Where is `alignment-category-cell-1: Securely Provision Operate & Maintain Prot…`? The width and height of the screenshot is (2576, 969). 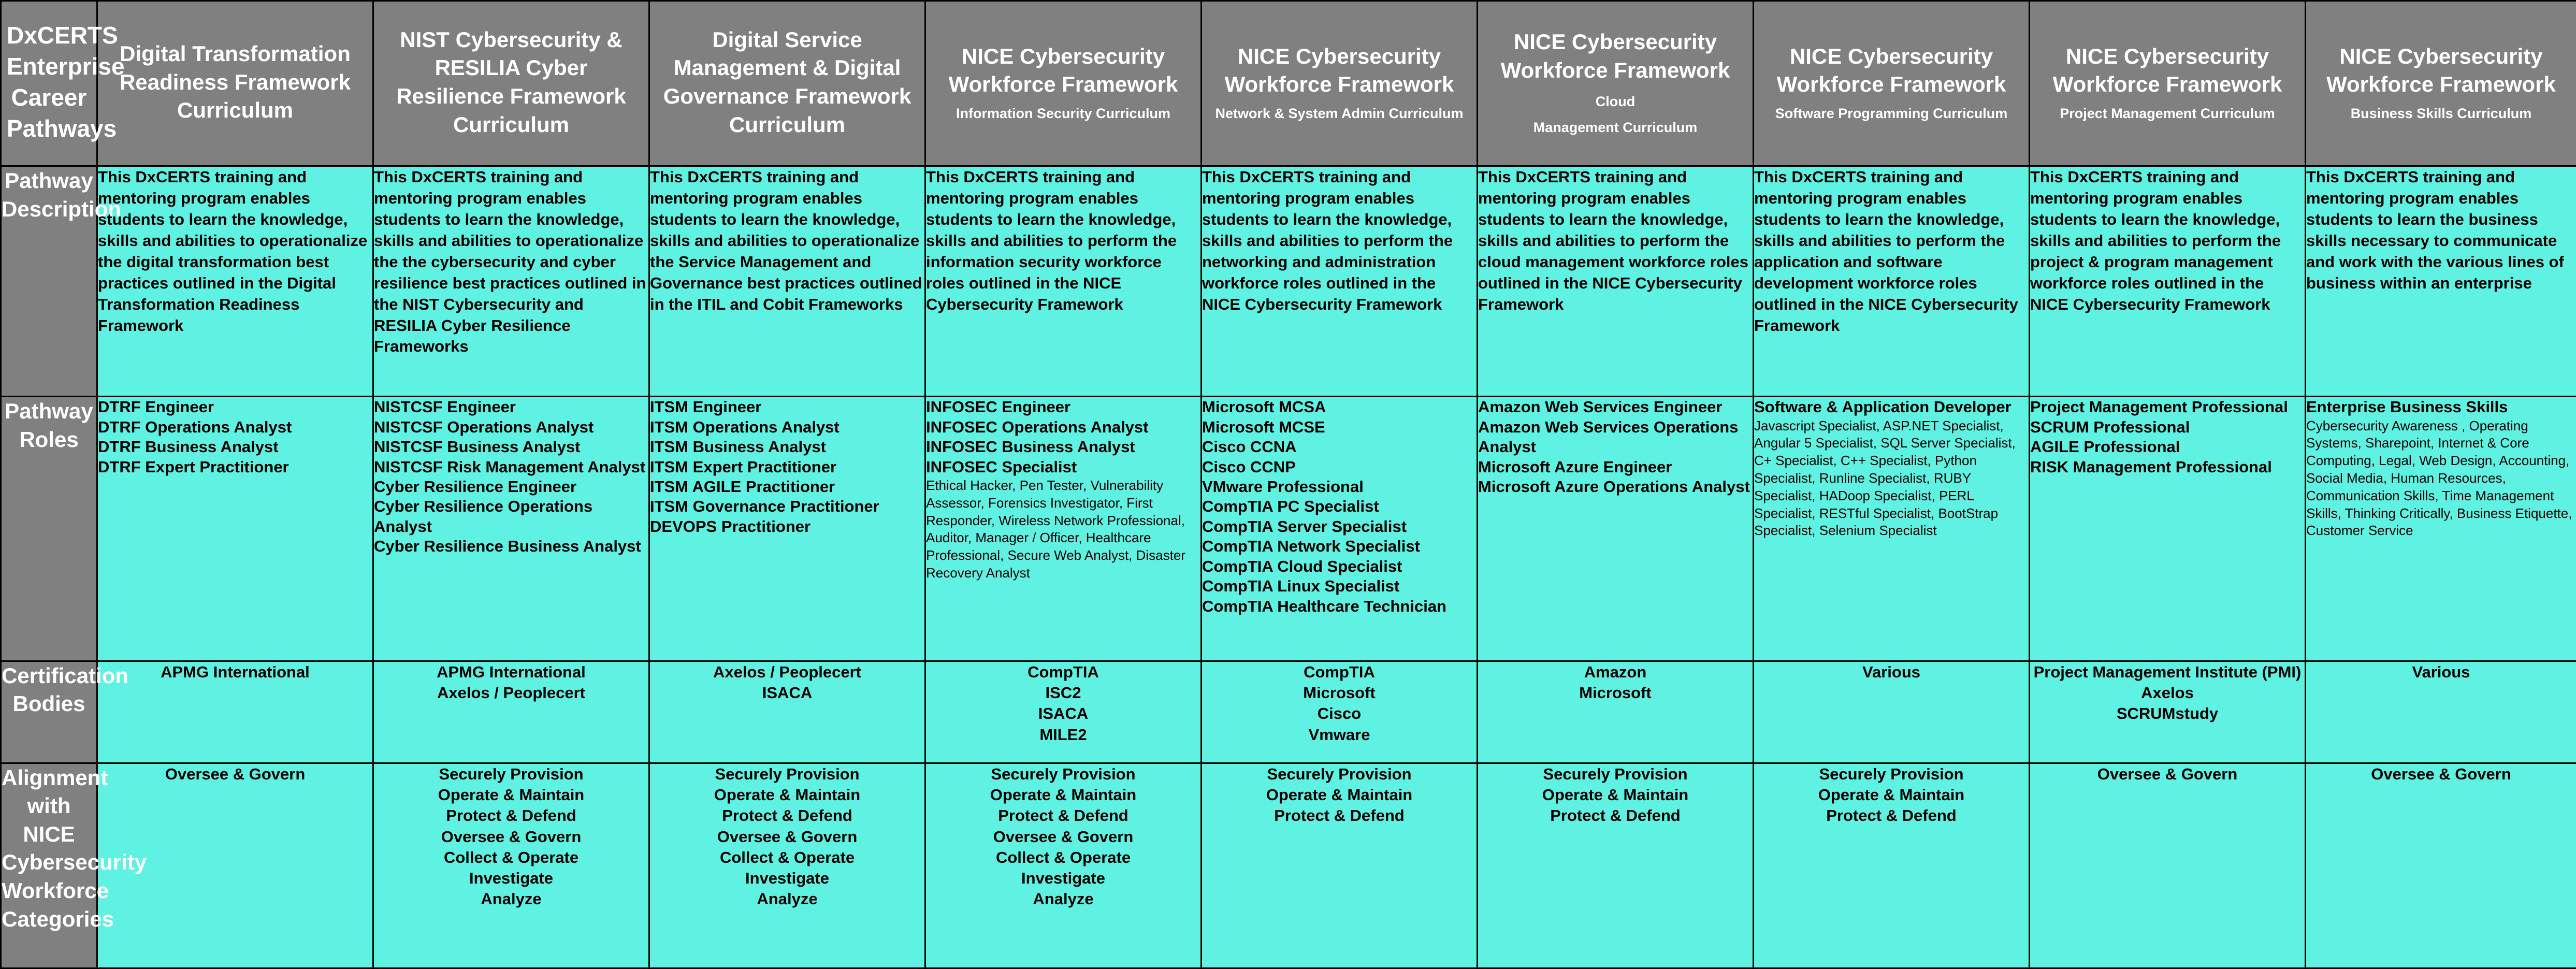
alignment-category-cell-1: Securely Provision Operate & Maintain Prot… is located at coordinates (511, 865).